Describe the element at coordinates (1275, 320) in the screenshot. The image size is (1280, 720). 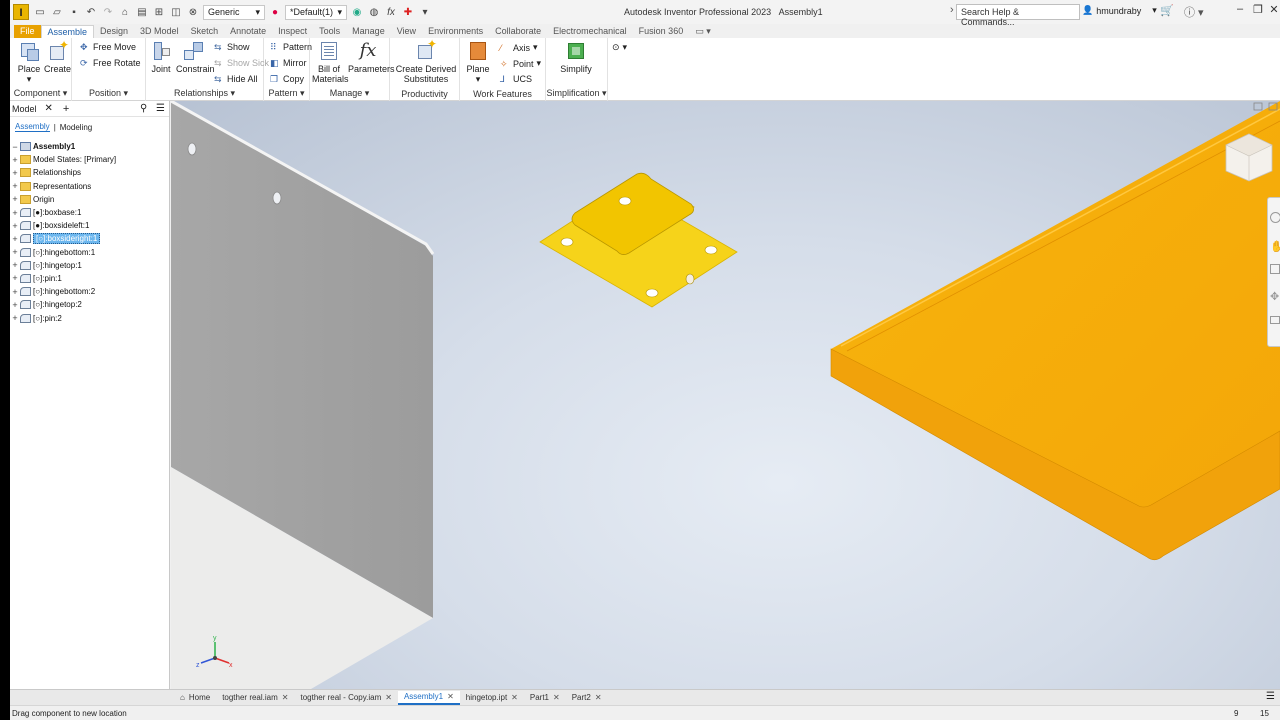
I see `look-at-icon` at that location.